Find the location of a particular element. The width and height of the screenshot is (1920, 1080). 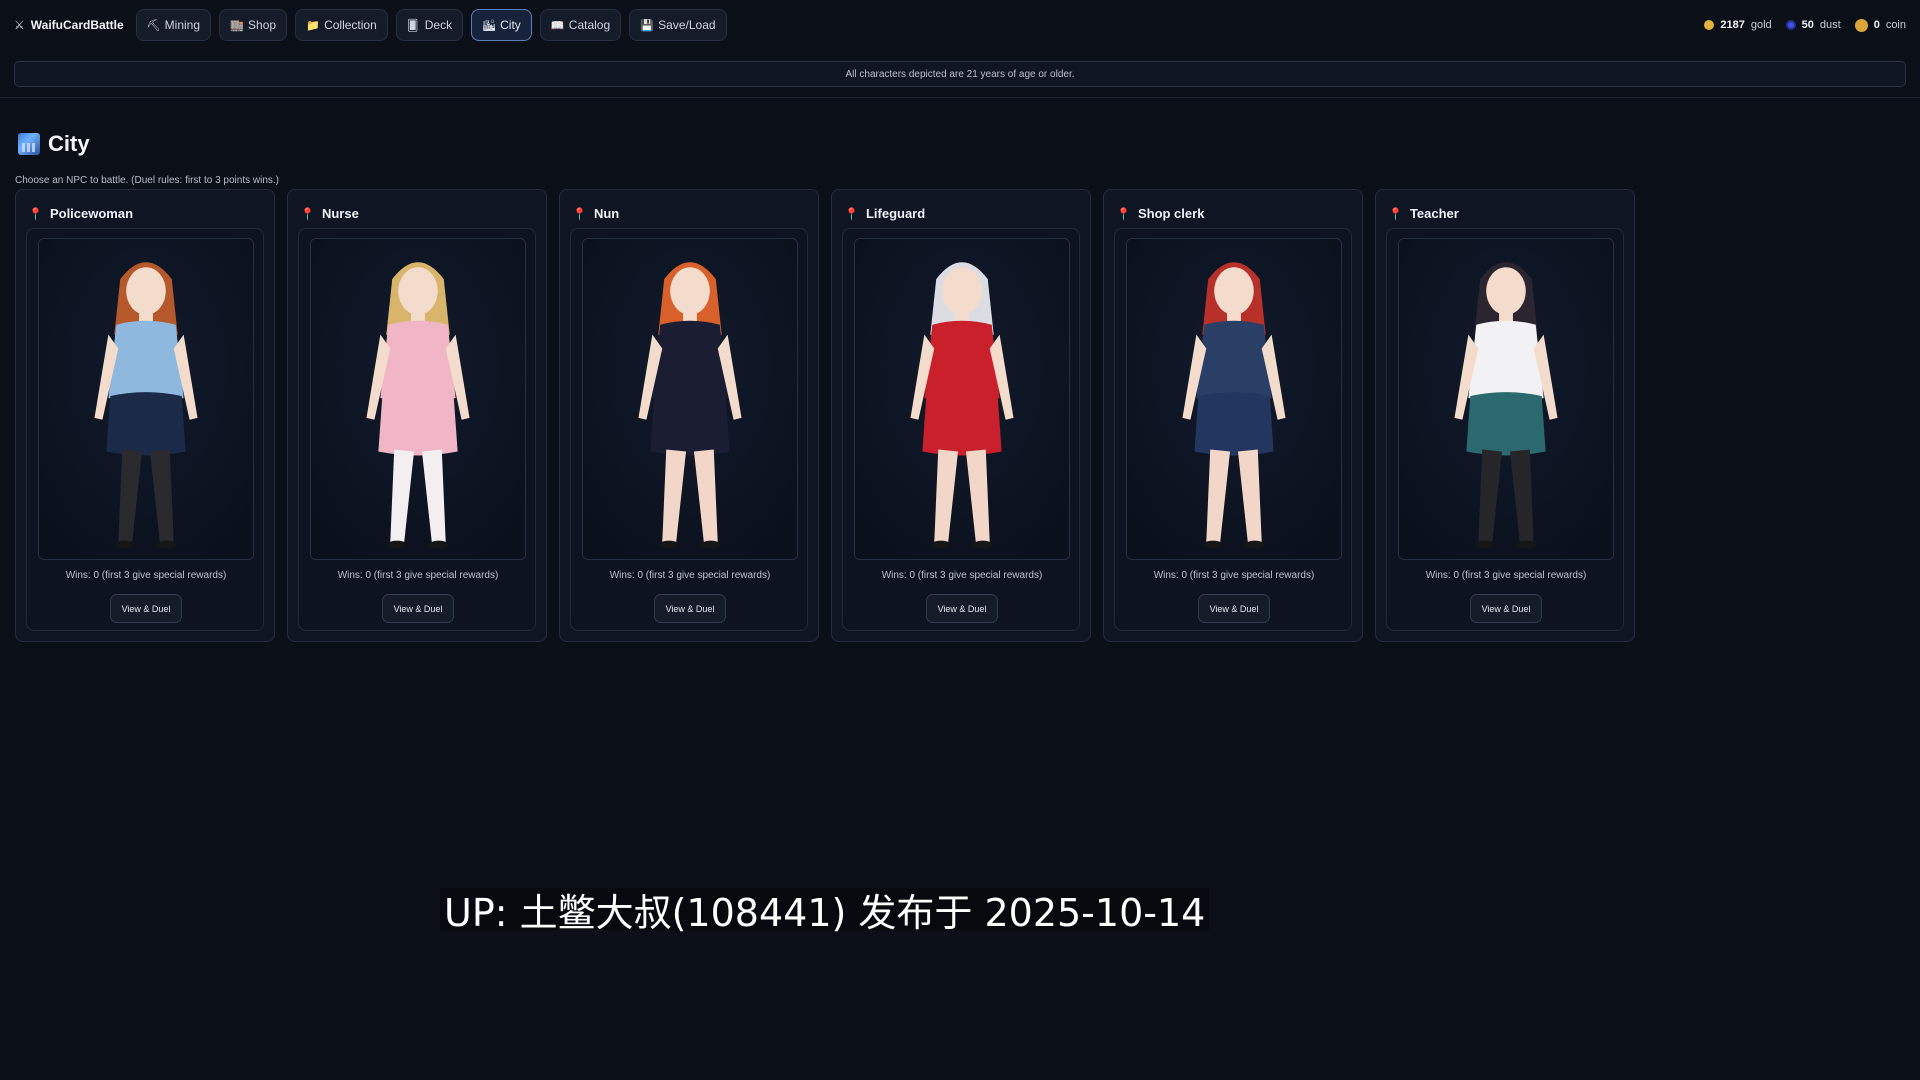

npc-name: Nurse is located at coordinates (340, 213).